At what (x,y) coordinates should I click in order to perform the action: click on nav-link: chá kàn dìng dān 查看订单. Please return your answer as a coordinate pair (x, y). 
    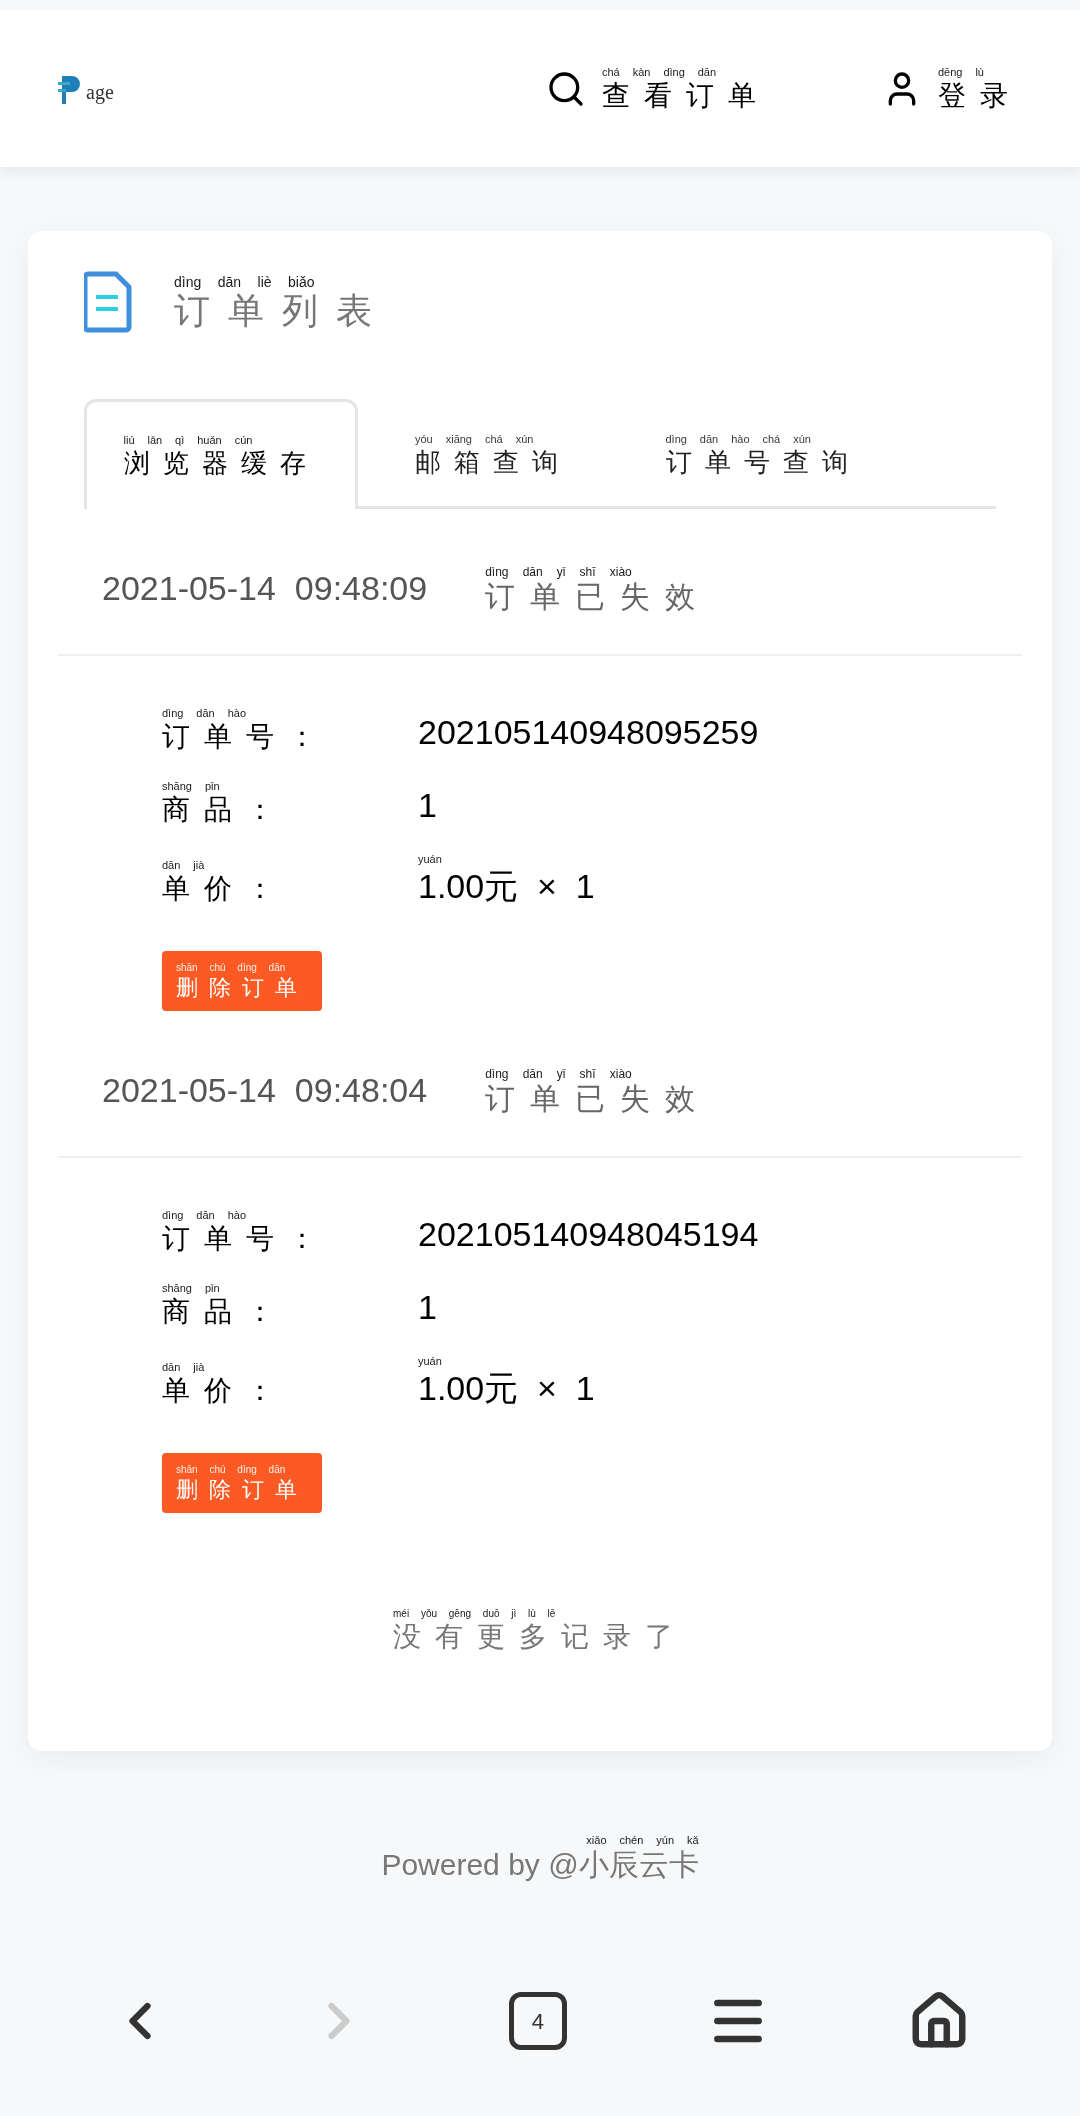
    Looking at the image, I should click on (658, 88).